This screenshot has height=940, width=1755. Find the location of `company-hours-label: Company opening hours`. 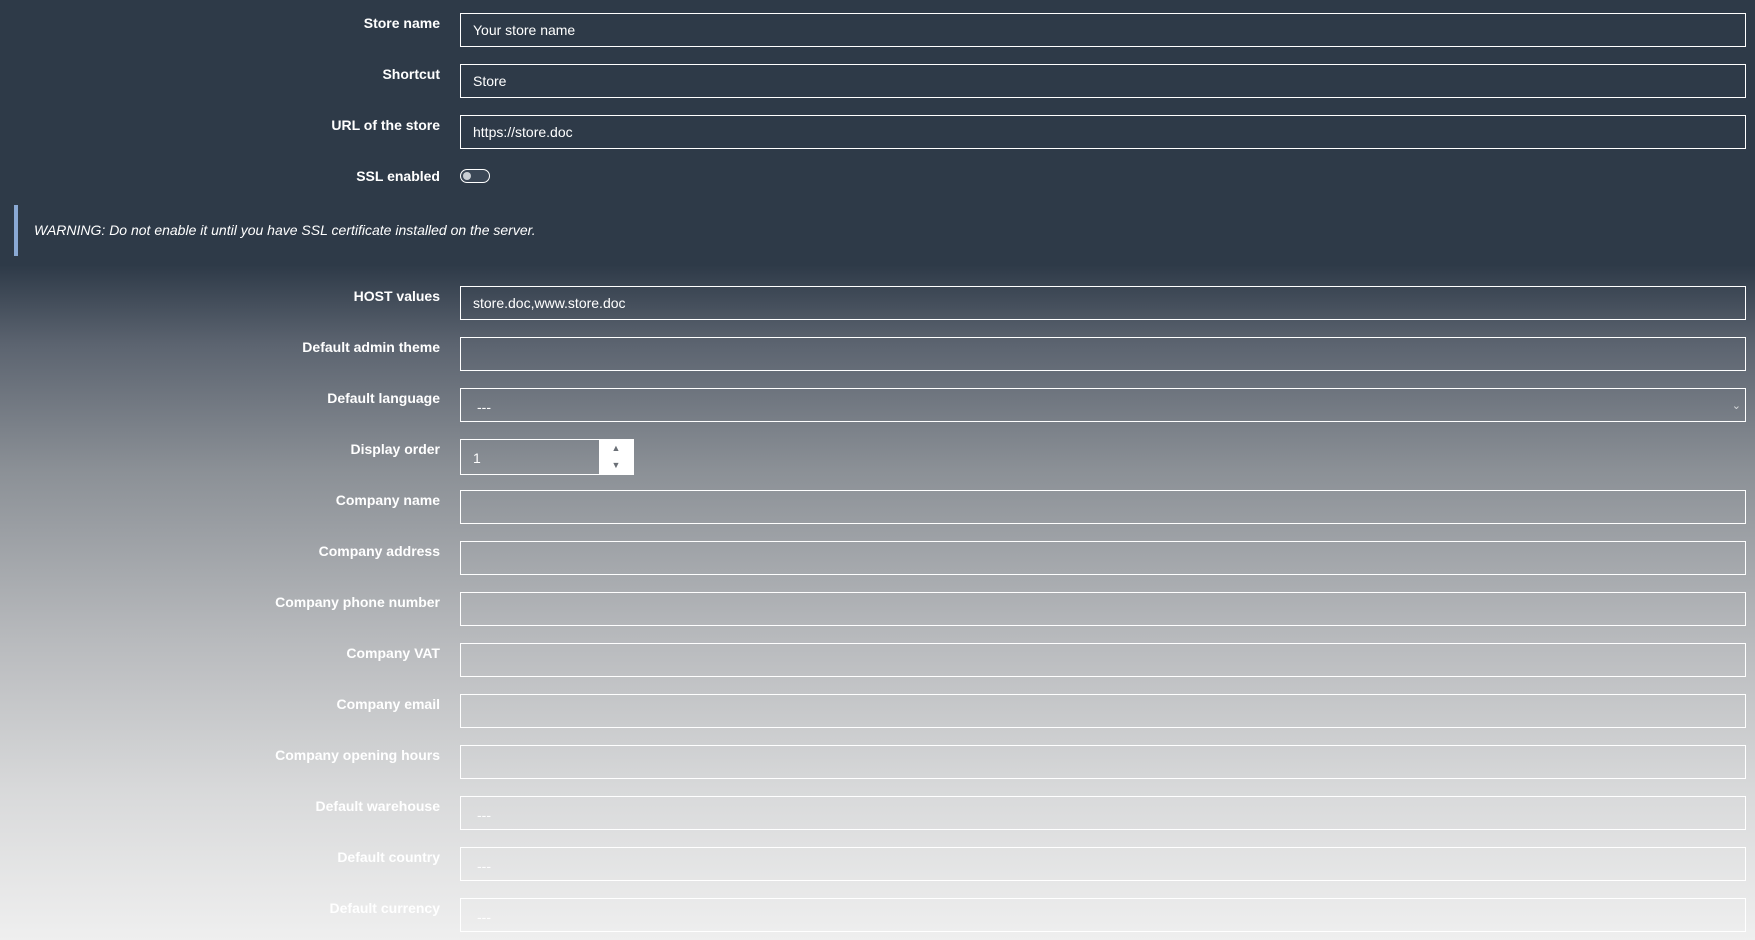

company-hours-label: Company opening hours is located at coordinates (357, 755).